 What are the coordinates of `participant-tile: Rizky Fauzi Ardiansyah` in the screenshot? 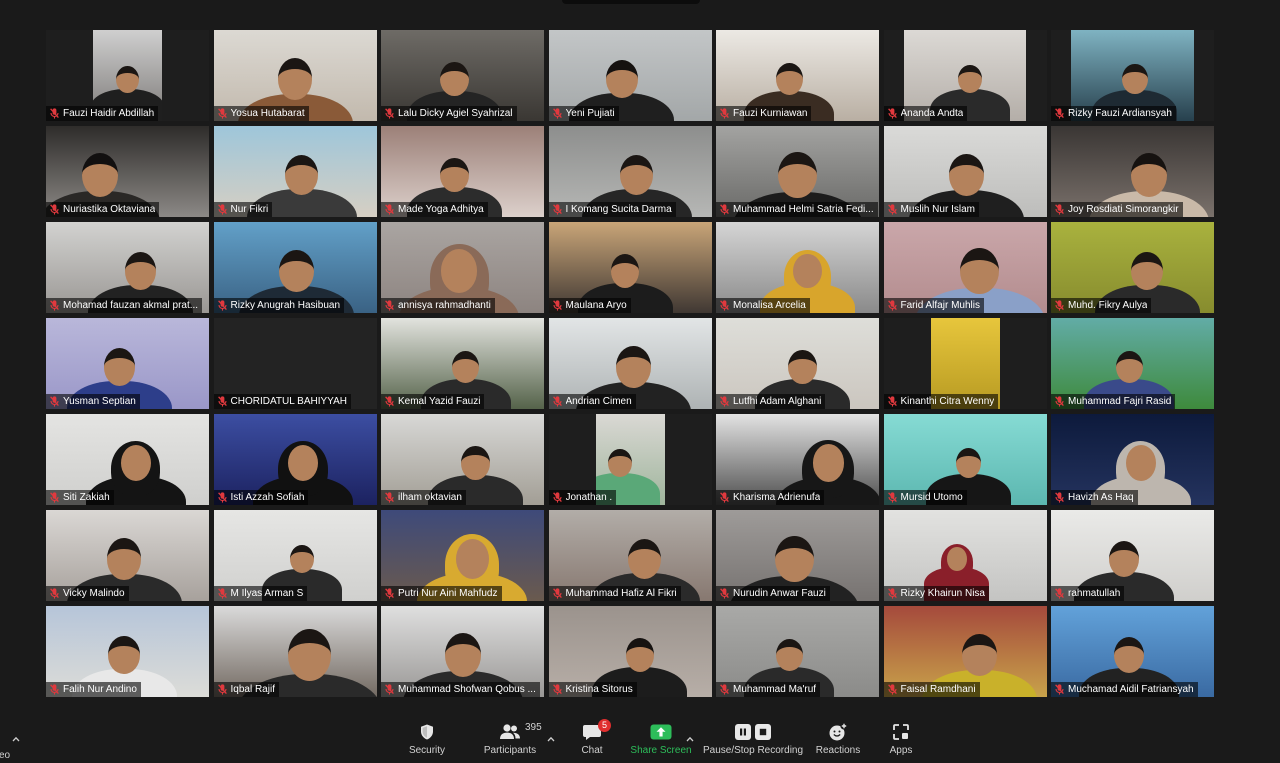 It's located at (1132, 75).